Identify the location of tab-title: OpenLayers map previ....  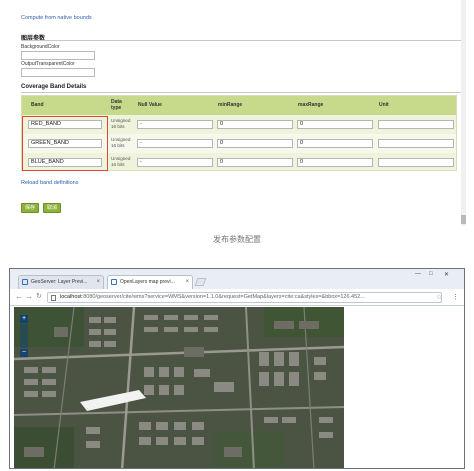
(147, 282).